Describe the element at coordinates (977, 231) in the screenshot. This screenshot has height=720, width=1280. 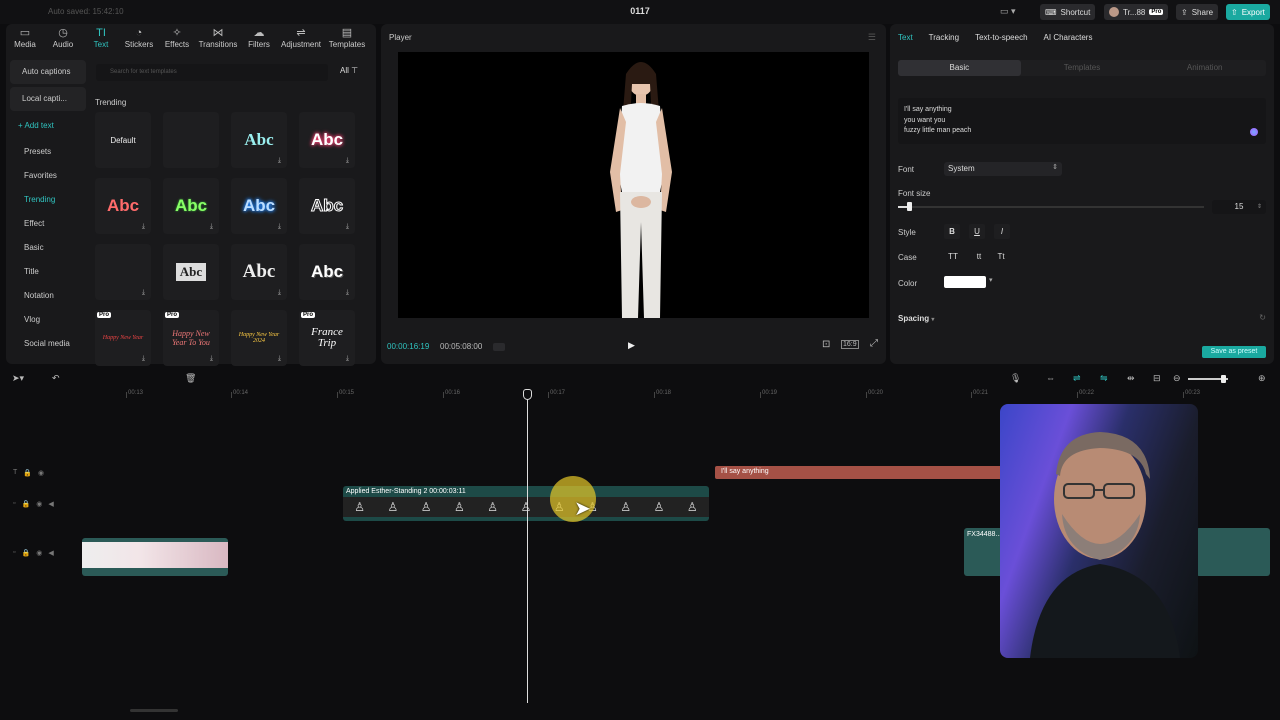
I see `underline-button: U` at that location.